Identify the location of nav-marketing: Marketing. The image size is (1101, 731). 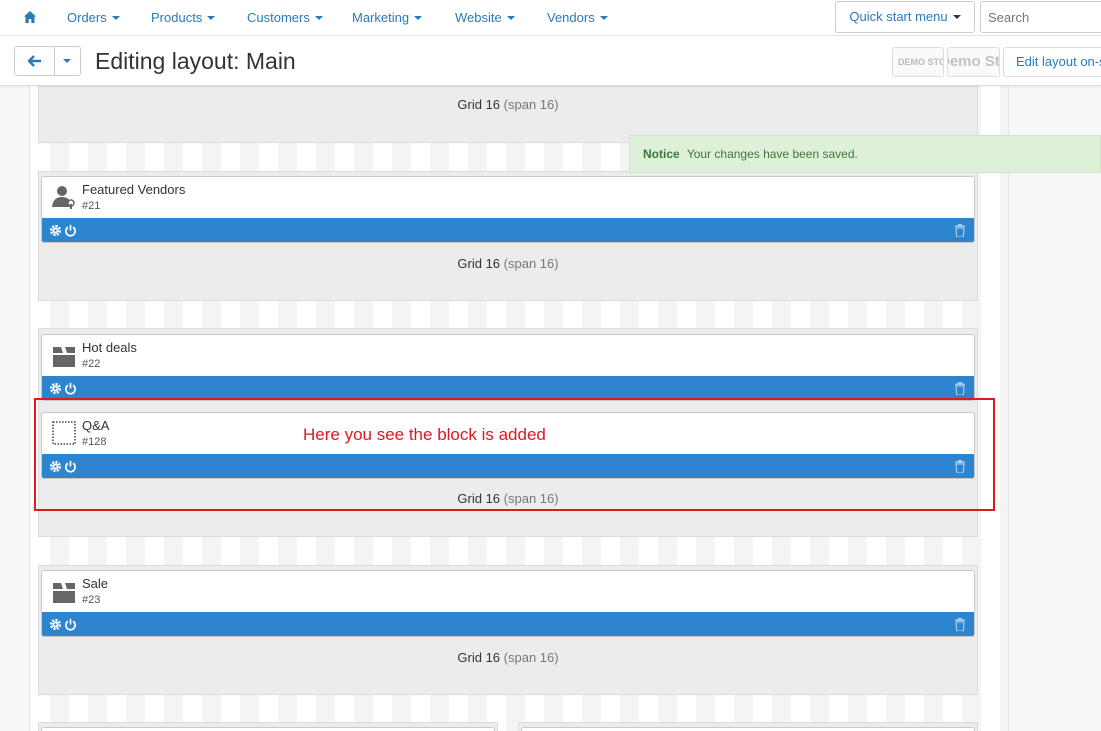
(387, 18).